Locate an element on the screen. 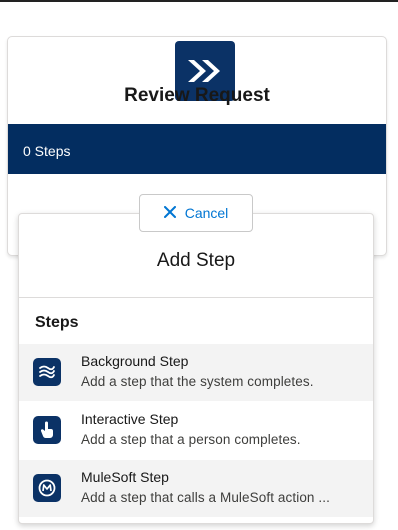 This screenshot has height=530, width=398. step-name: Interactive Step is located at coordinates (130, 419).